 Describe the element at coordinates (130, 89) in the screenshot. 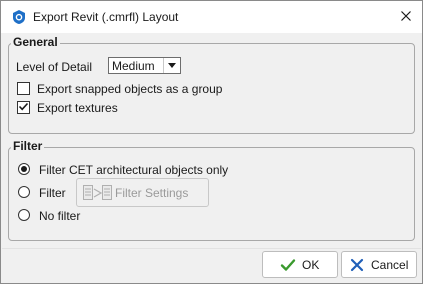

I see `export-snapped-label: Export snapped objects as a group` at that location.